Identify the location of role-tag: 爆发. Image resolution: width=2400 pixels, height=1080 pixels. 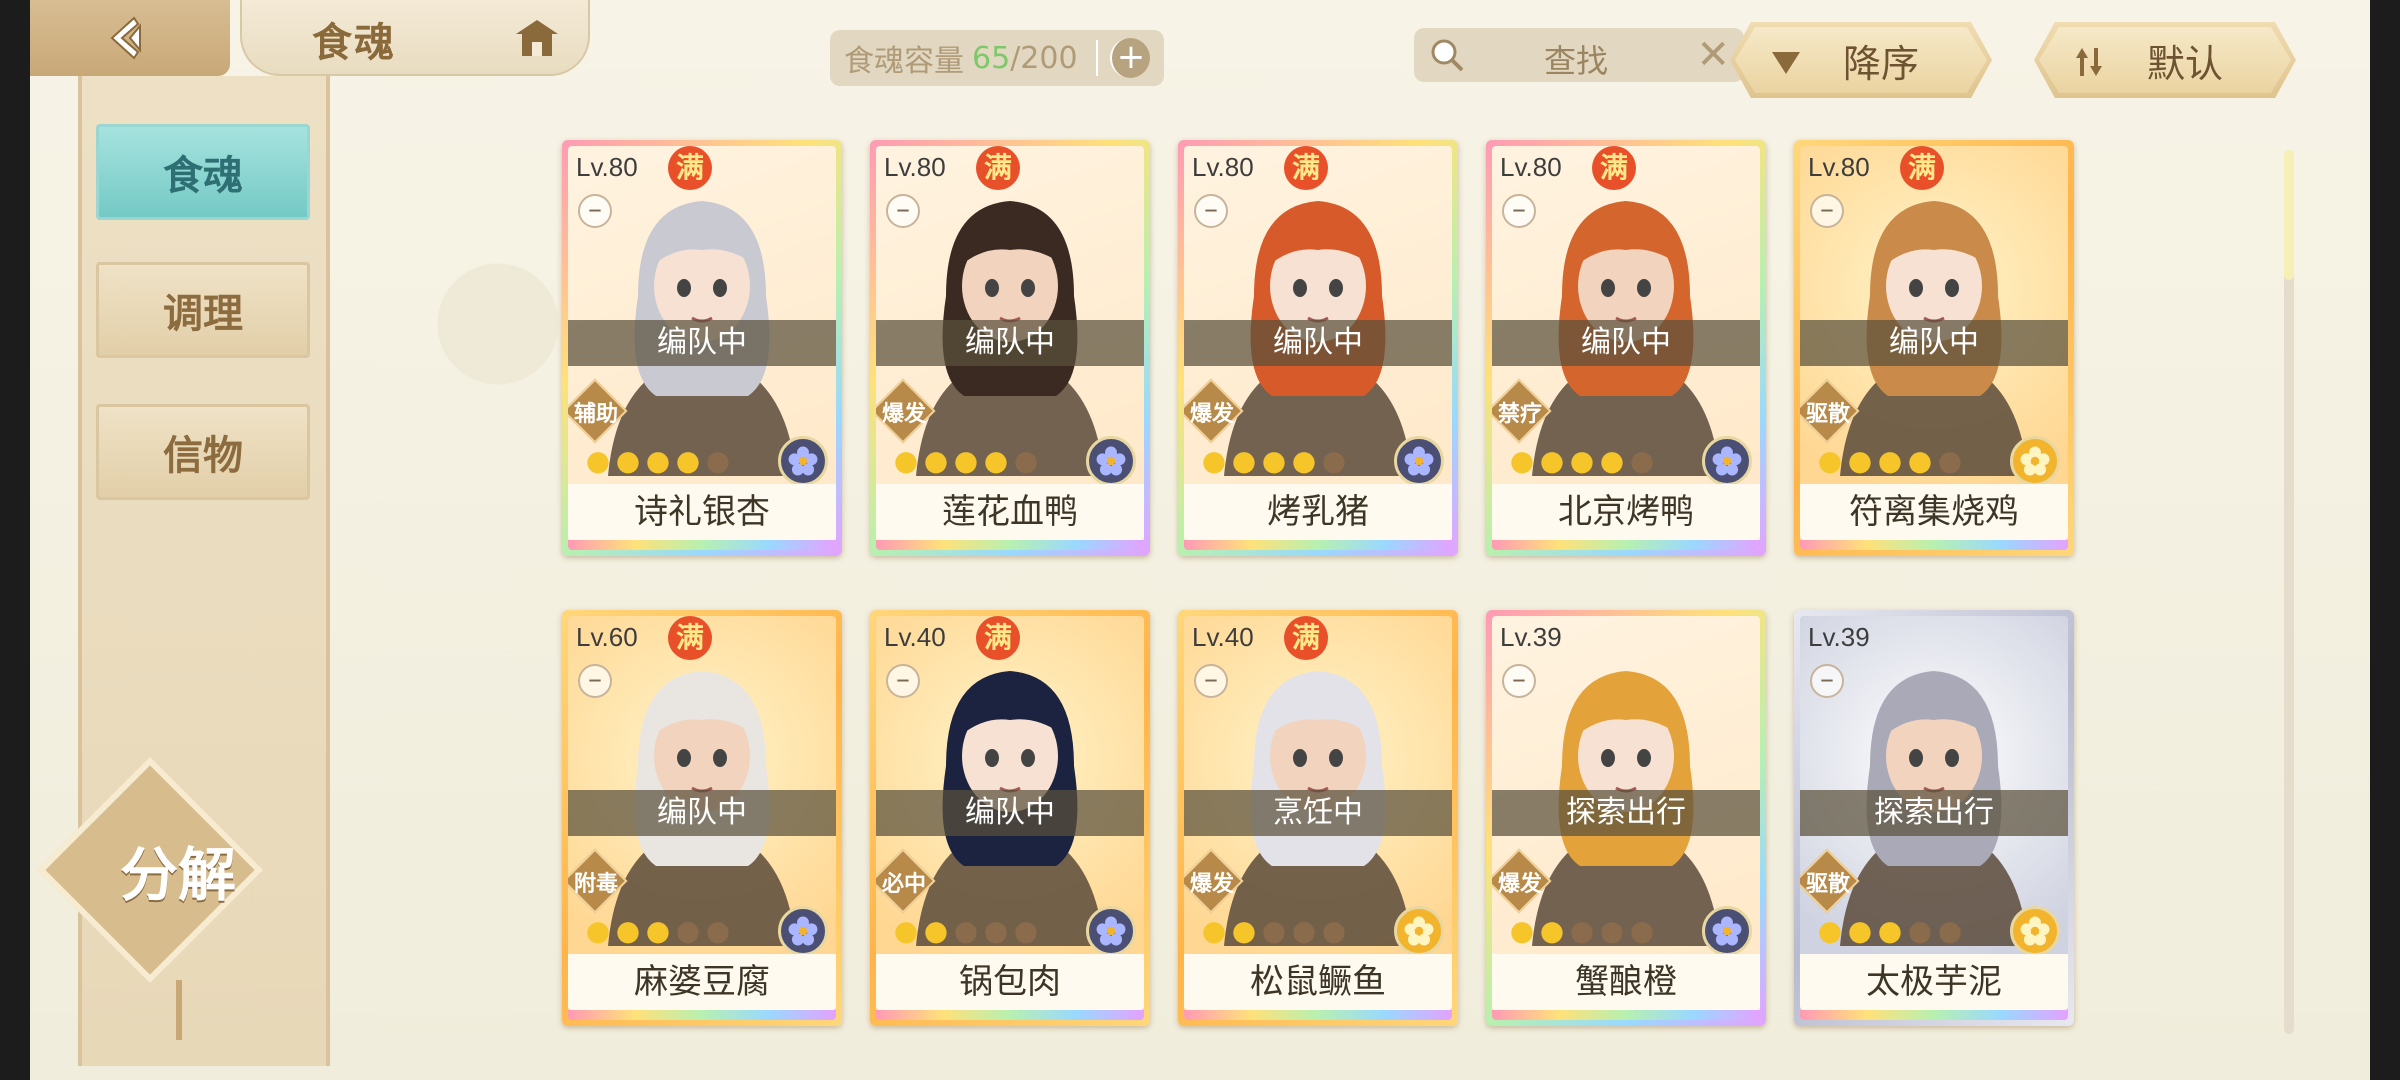
(1522, 881).